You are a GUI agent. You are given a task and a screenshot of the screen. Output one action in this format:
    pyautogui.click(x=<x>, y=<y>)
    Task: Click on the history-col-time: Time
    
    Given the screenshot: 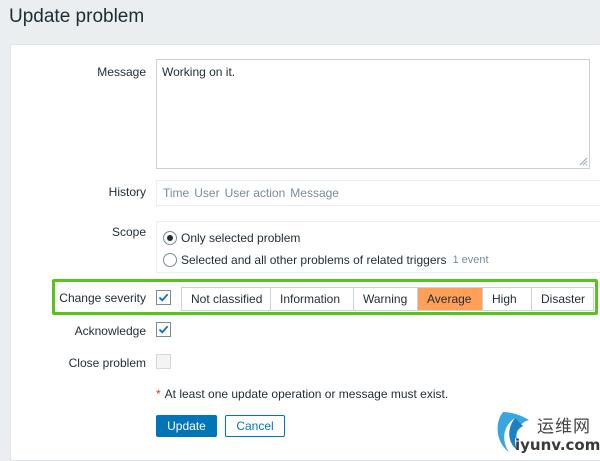 What is the action you would take?
    pyautogui.click(x=176, y=193)
    